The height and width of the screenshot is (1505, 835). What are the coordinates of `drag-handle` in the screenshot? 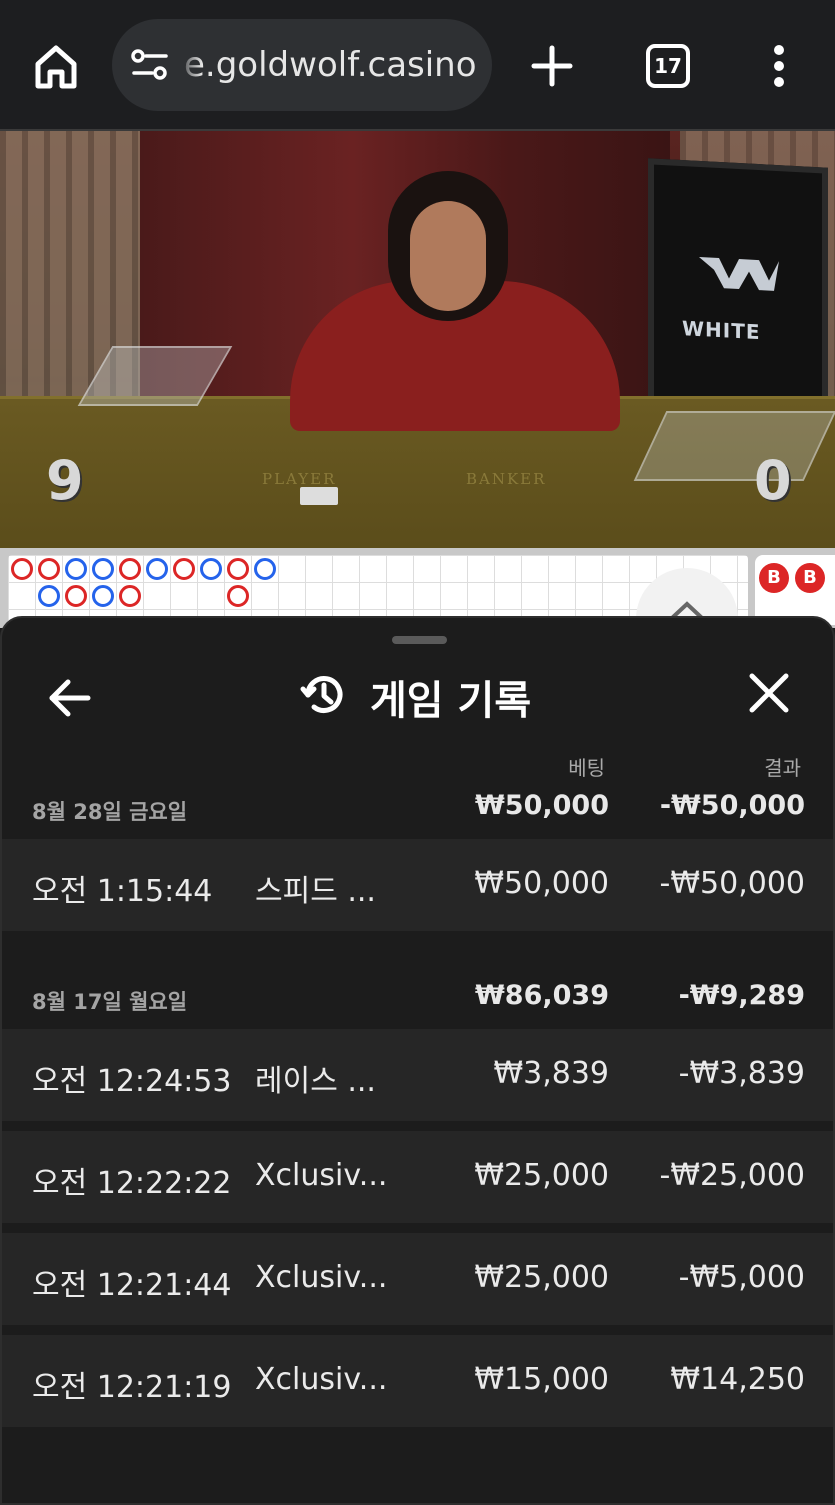 It's located at (419, 640).